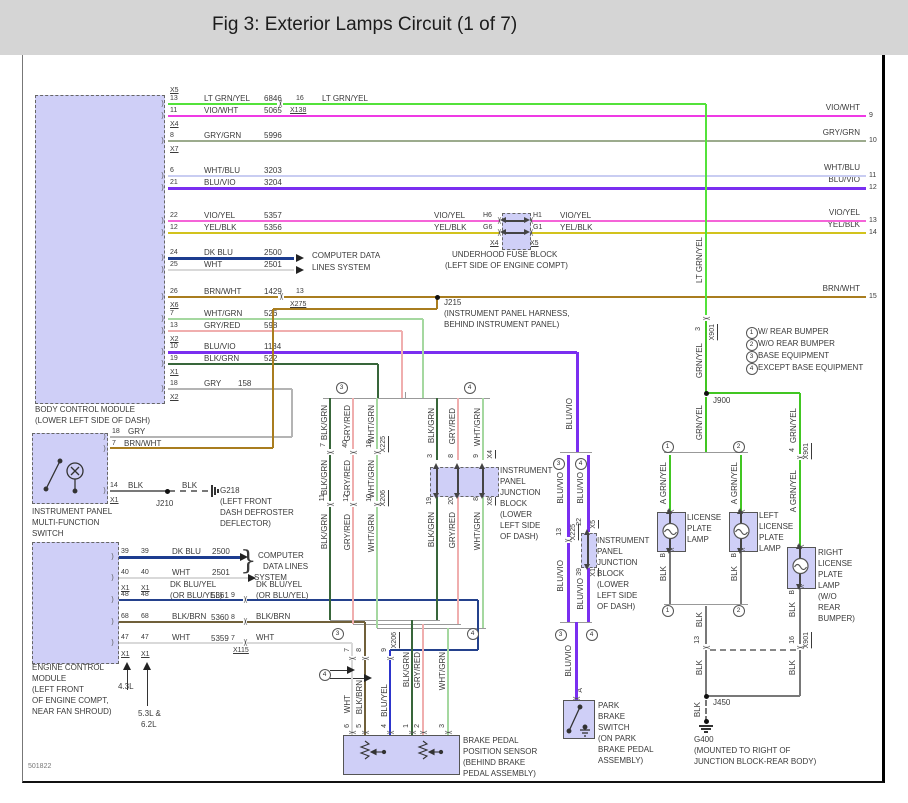 This screenshot has height=803, width=908. What do you see at coordinates (401, 750) in the screenshot?
I see `bpp-sensor-potentiometer-symbols` at bounding box center [401, 750].